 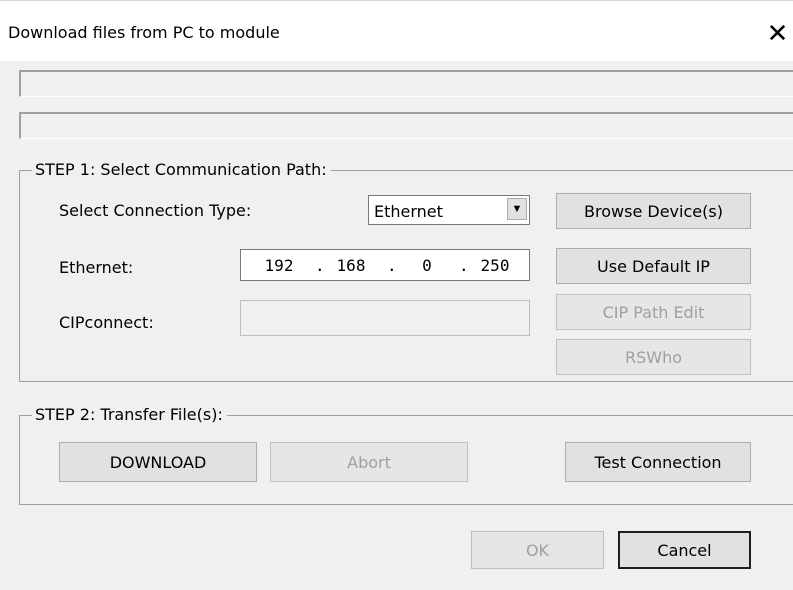 I want to click on abort-button: Abort, so click(x=369, y=462).